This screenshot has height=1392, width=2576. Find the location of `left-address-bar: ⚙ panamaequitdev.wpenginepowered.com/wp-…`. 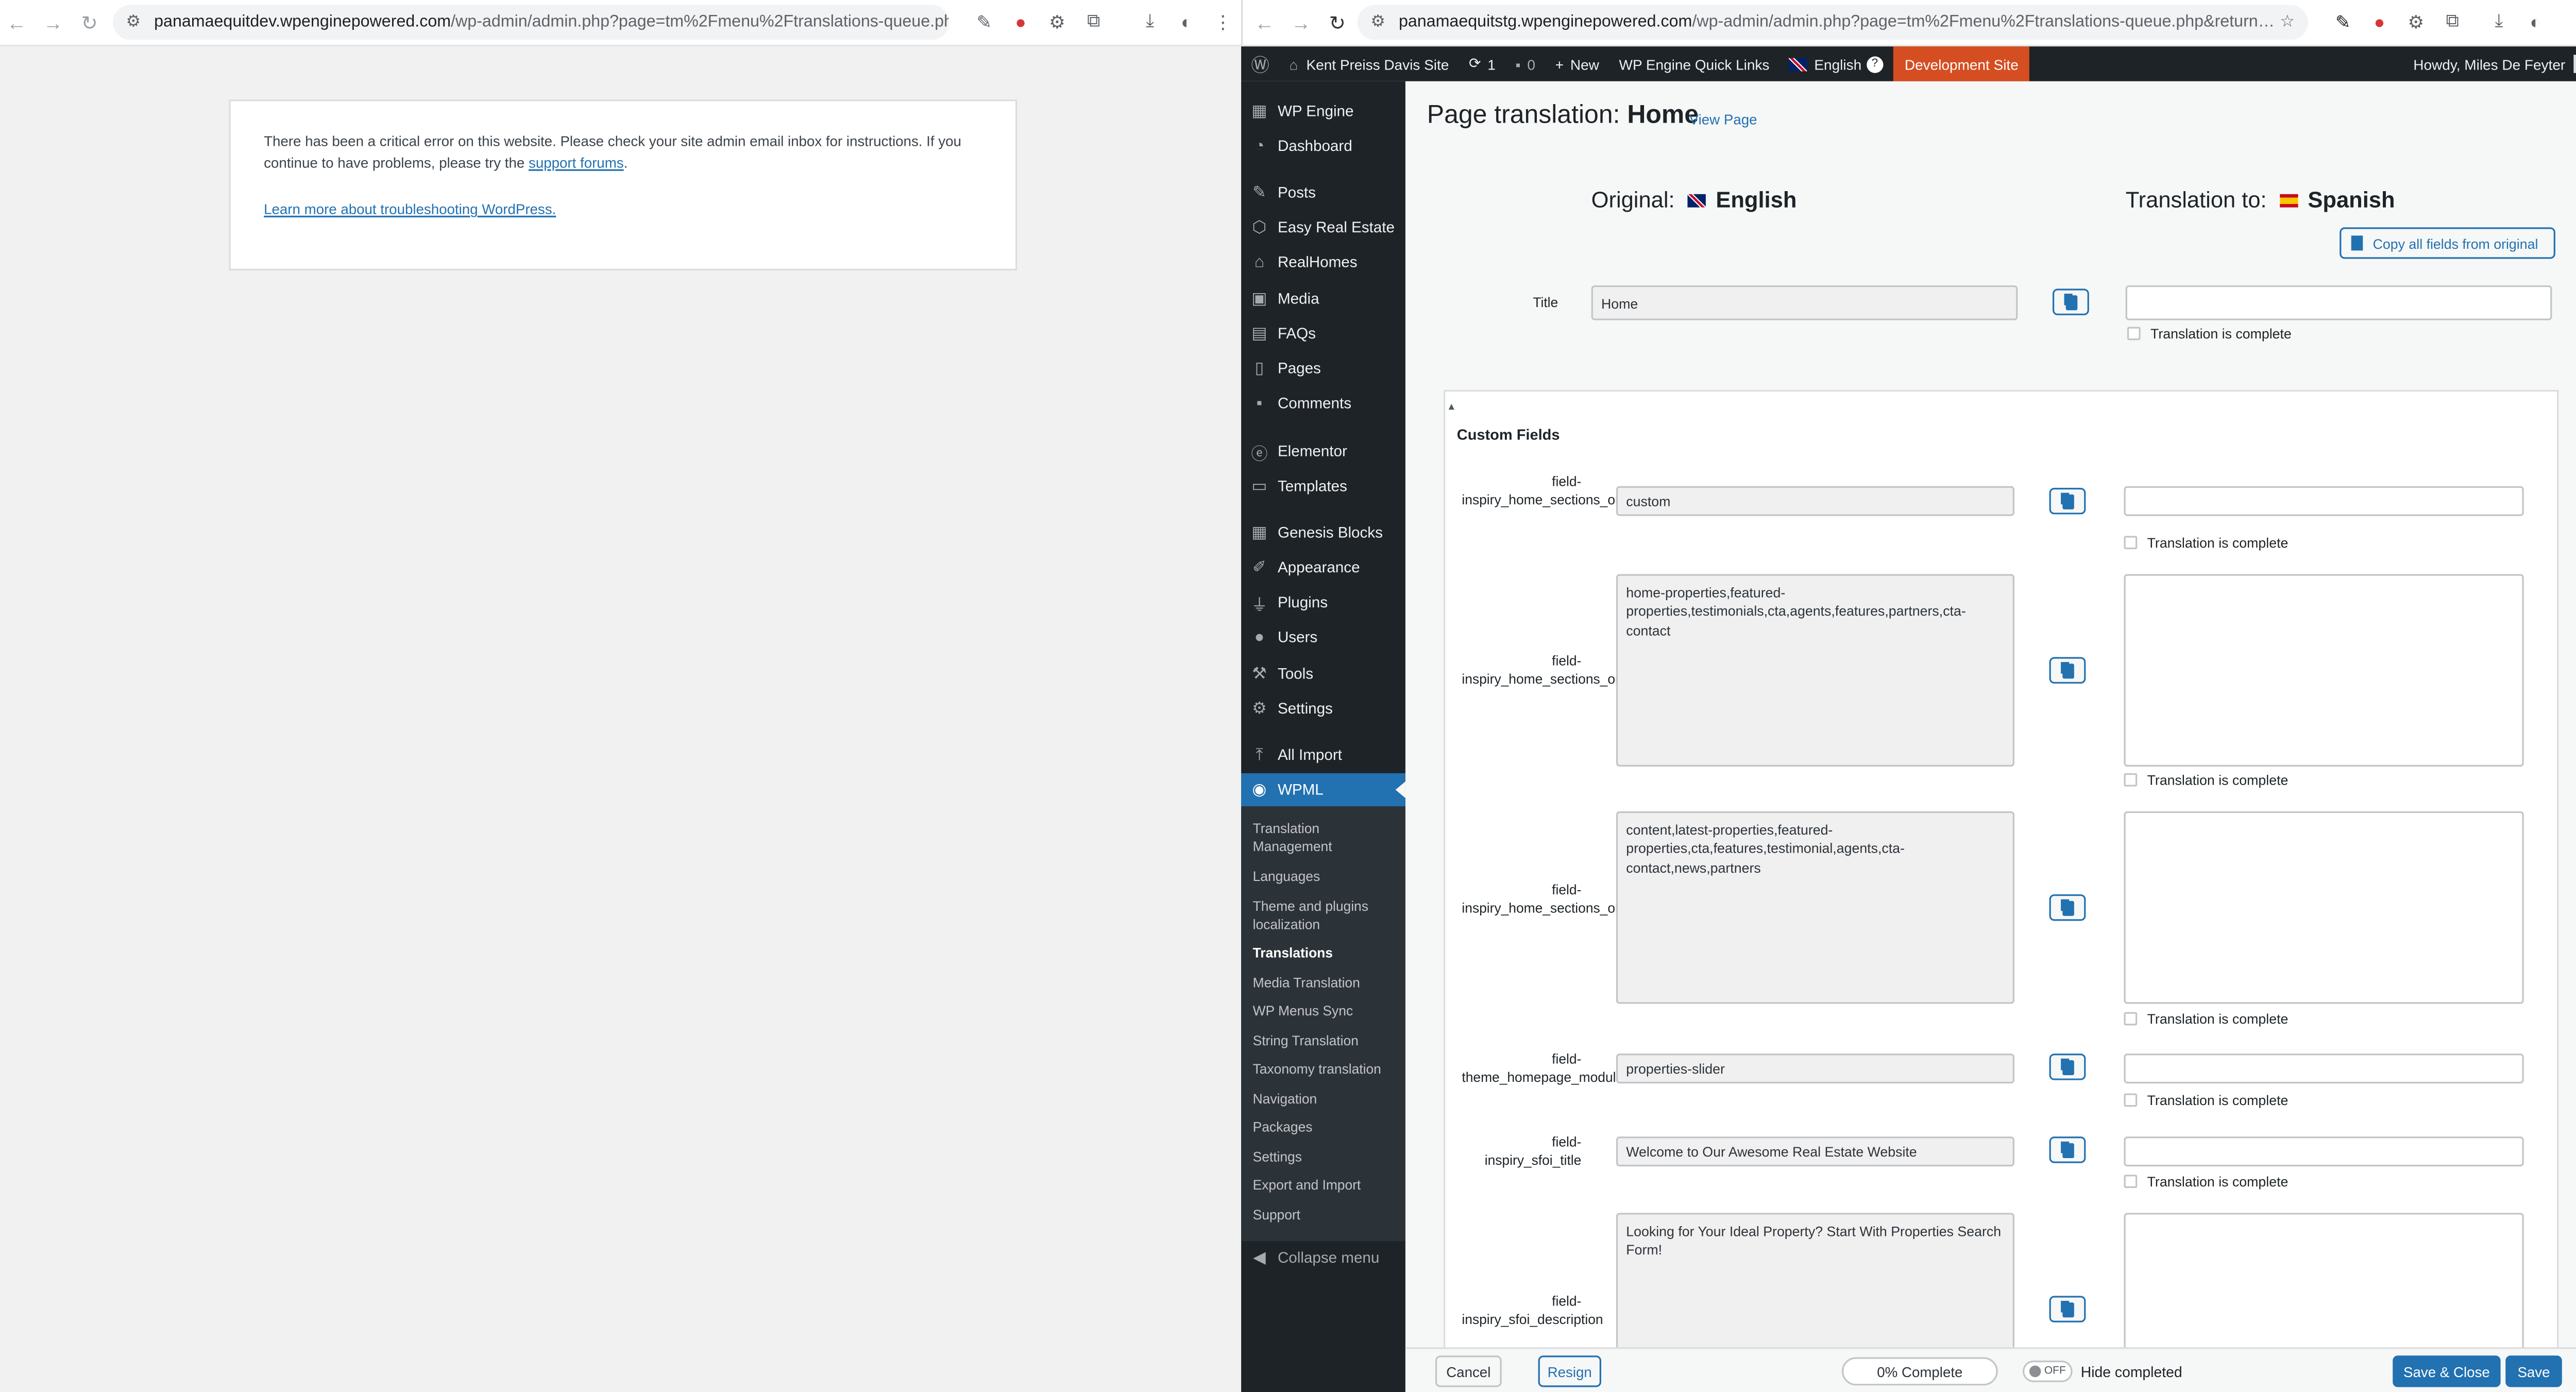

left-address-bar: ⚙ panamaequitdev.wpenginepowered.com/wp-… is located at coordinates (531, 22).